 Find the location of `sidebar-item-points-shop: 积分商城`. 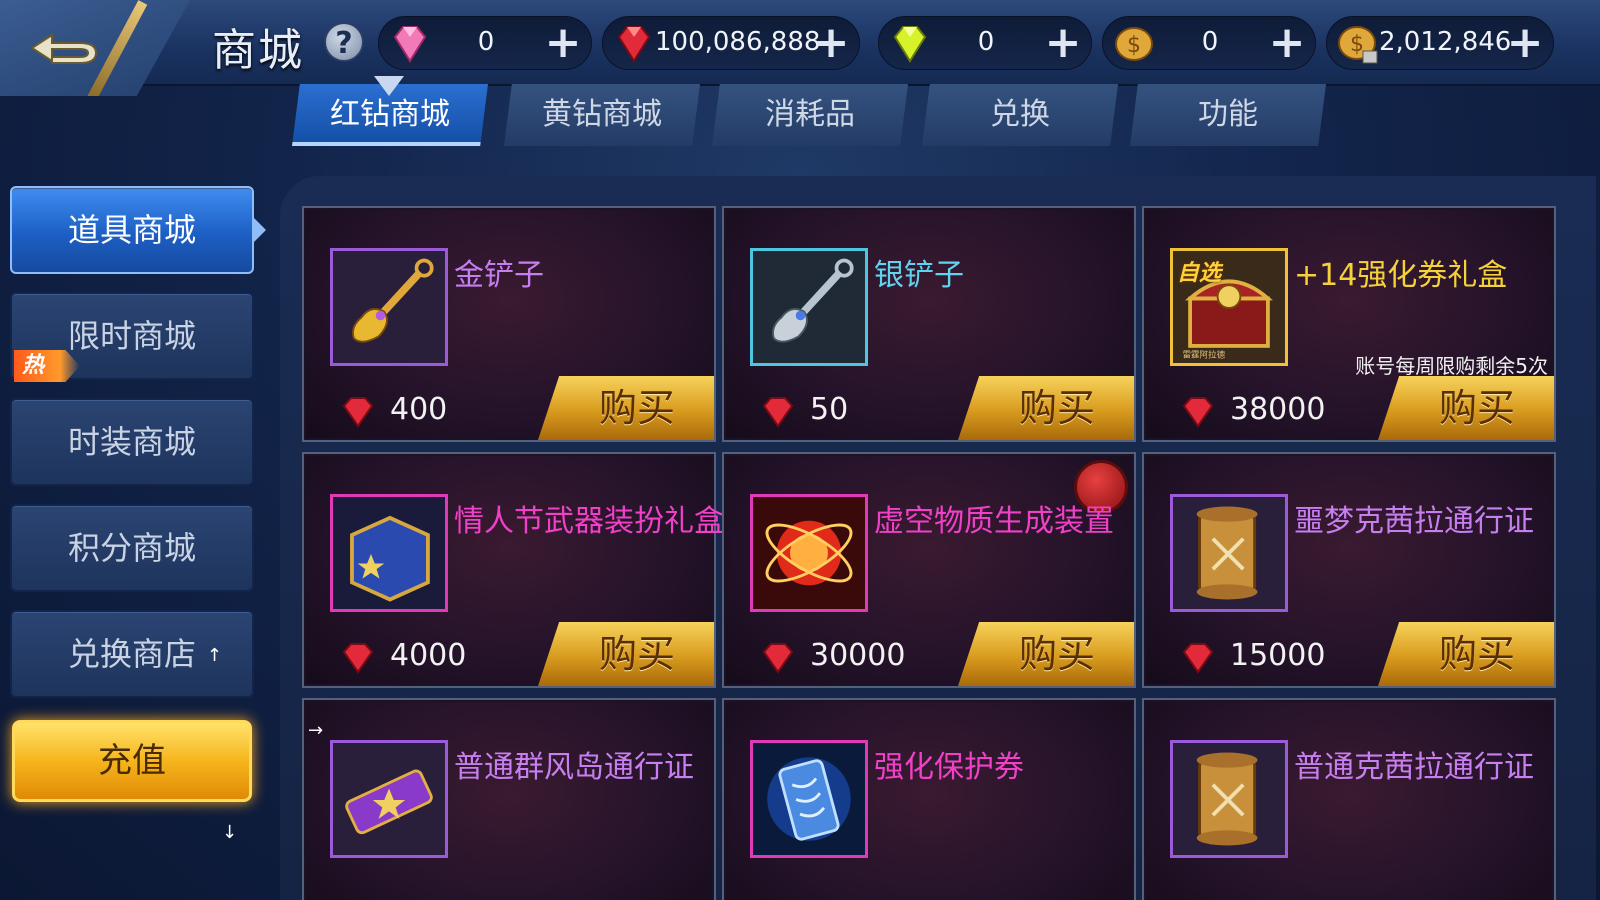

sidebar-item-points-shop: 积分商城 is located at coordinates (132, 548).